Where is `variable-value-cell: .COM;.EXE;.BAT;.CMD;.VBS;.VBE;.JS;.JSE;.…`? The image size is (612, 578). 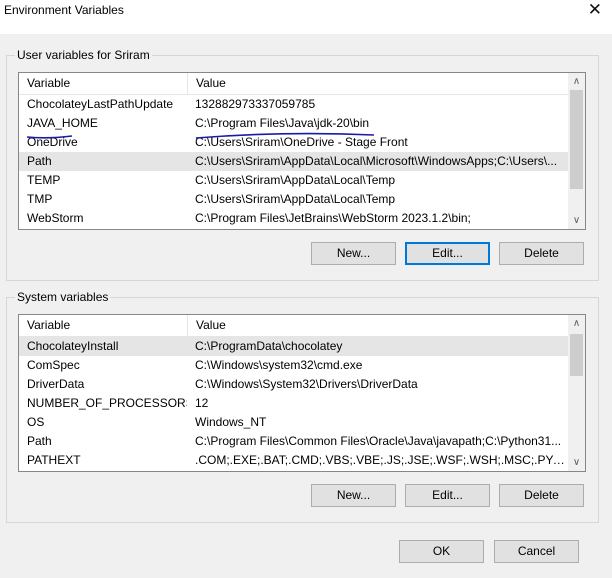 variable-value-cell: .COM;.EXE;.BAT;.CMD;.VBS;.VBE;.JS;.JSE;.… is located at coordinates (380, 460).